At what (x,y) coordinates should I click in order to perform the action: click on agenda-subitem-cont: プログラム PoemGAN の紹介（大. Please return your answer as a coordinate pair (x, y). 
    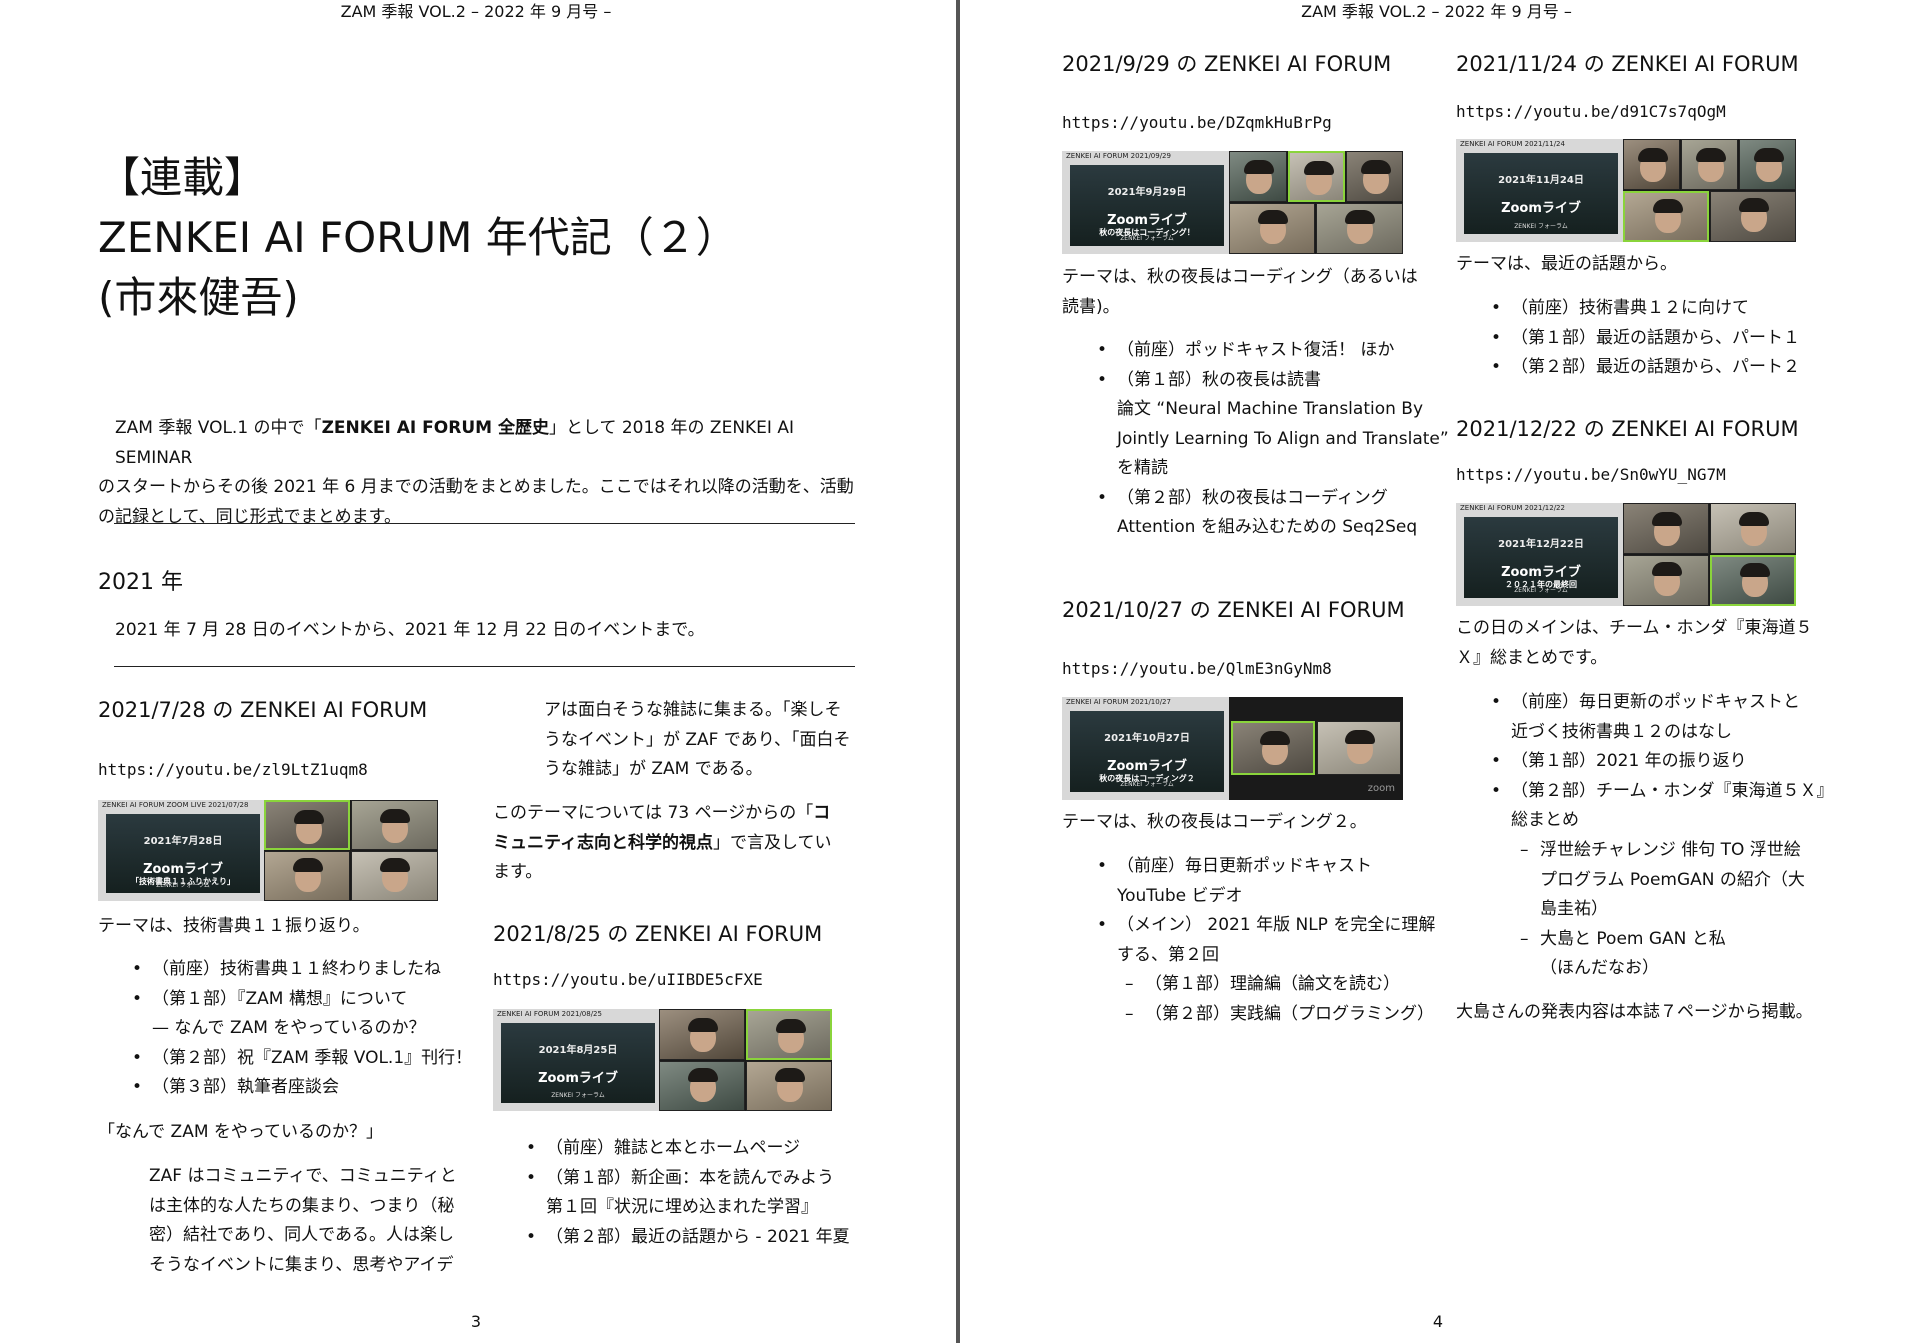
    Looking at the image, I should click on (1672, 879).